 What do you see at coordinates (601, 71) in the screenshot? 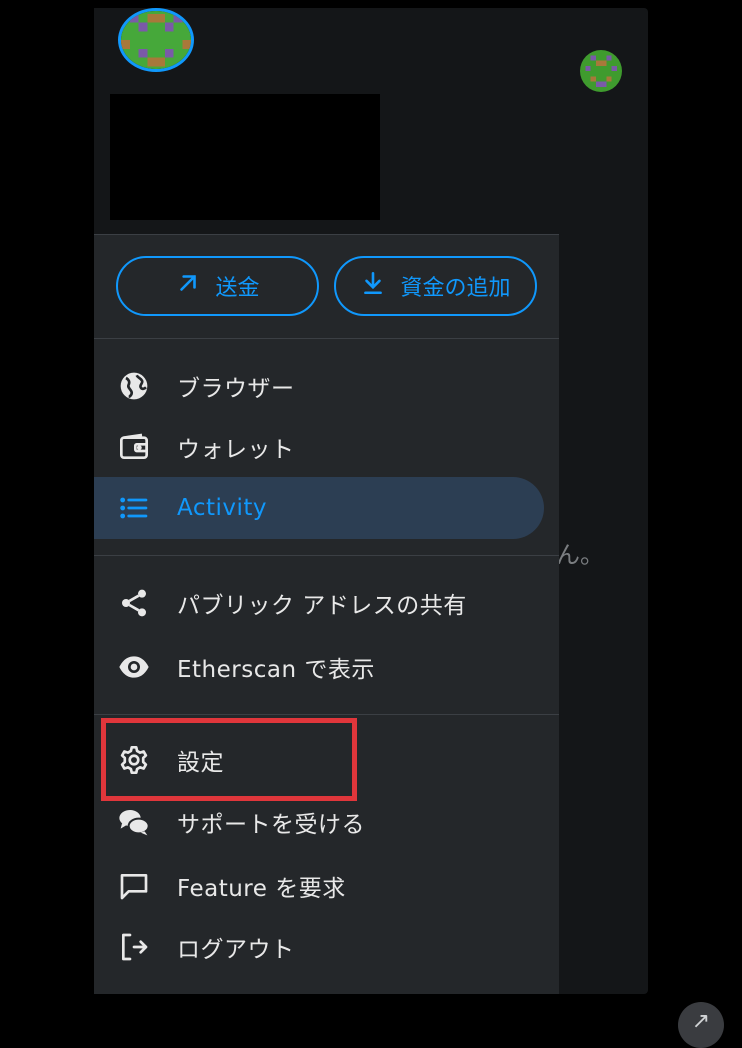
I see `background-account-avatar` at bounding box center [601, 71].